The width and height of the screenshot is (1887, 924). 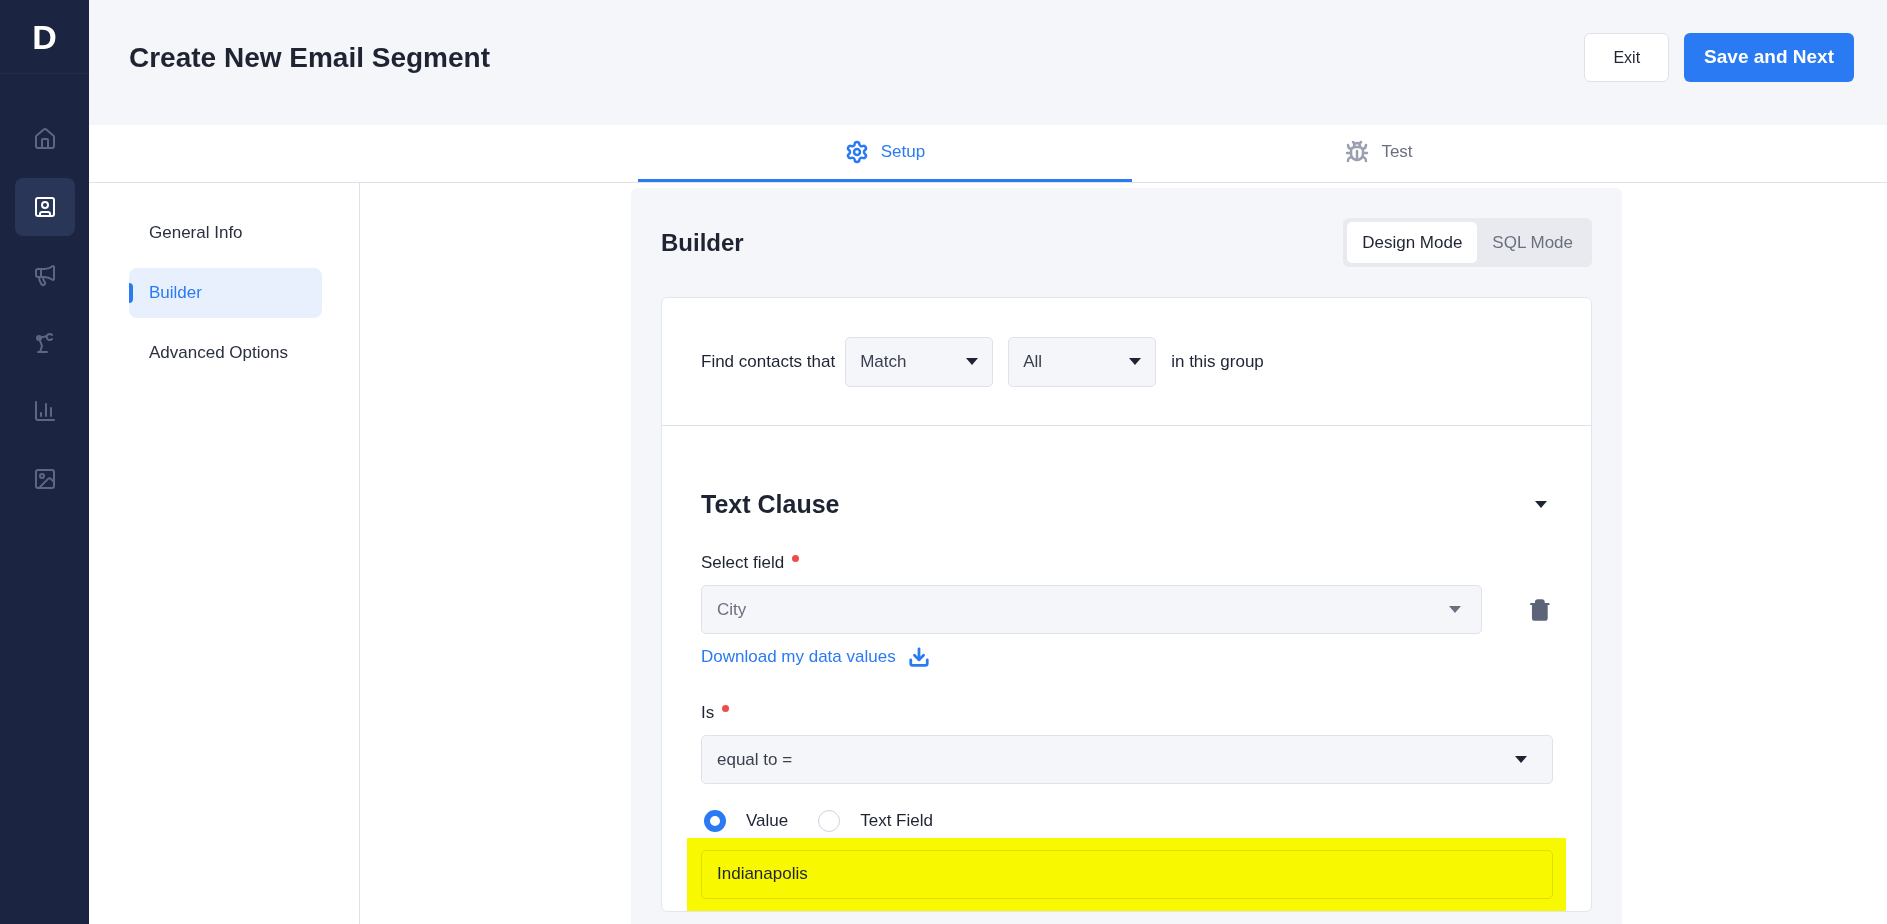 What do you see at coordinates (715, 820) in the screenshot?
I see `radio-button` at bounding box center [715, 820].